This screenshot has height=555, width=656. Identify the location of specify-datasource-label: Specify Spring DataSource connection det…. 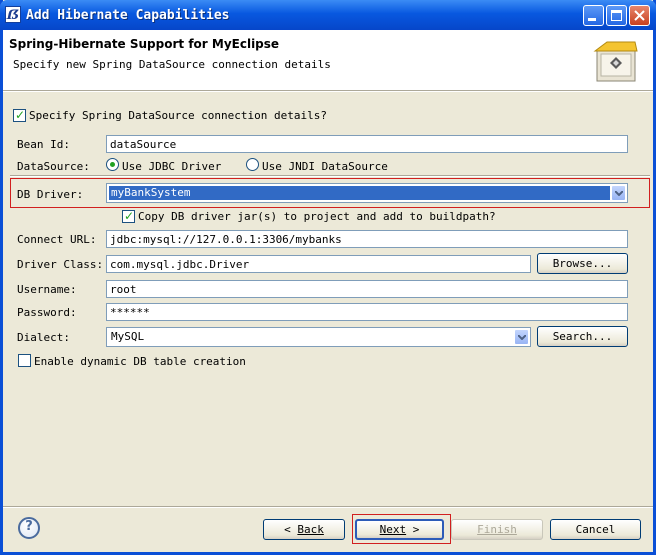
(178, 115).